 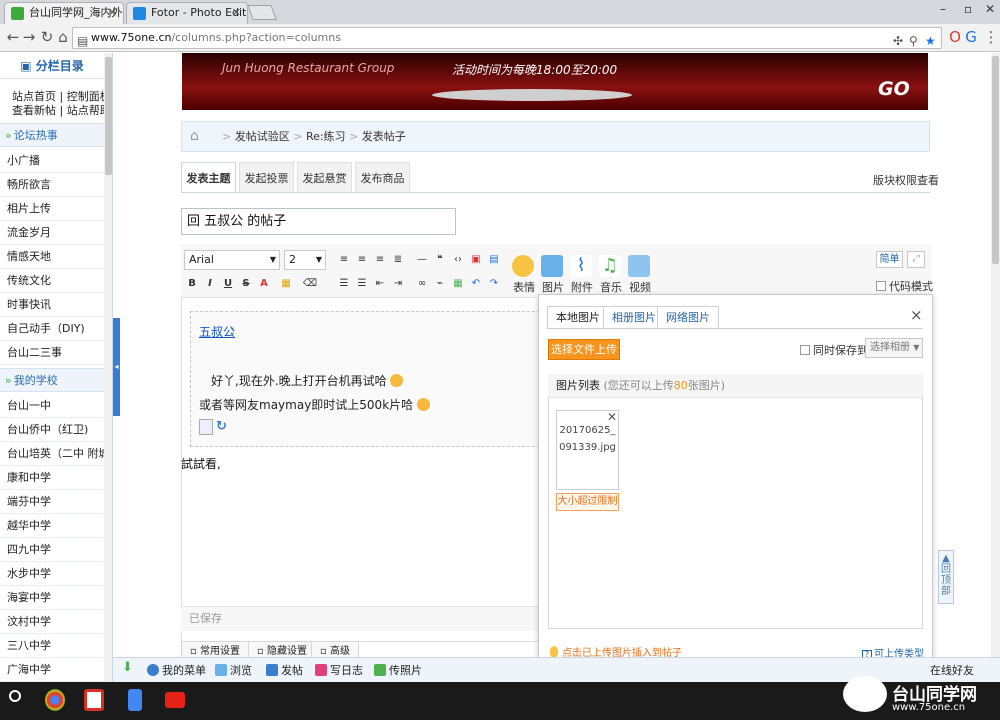 I want to click on youtube-icon, so click(x=175, y=700).